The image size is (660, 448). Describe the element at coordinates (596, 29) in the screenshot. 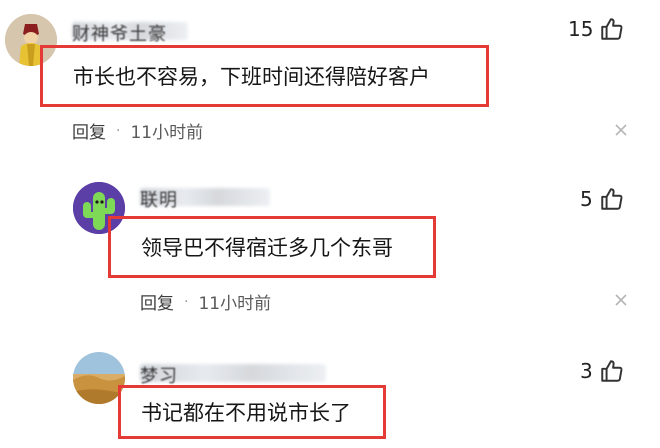

I see `like-button: 15` at that location.